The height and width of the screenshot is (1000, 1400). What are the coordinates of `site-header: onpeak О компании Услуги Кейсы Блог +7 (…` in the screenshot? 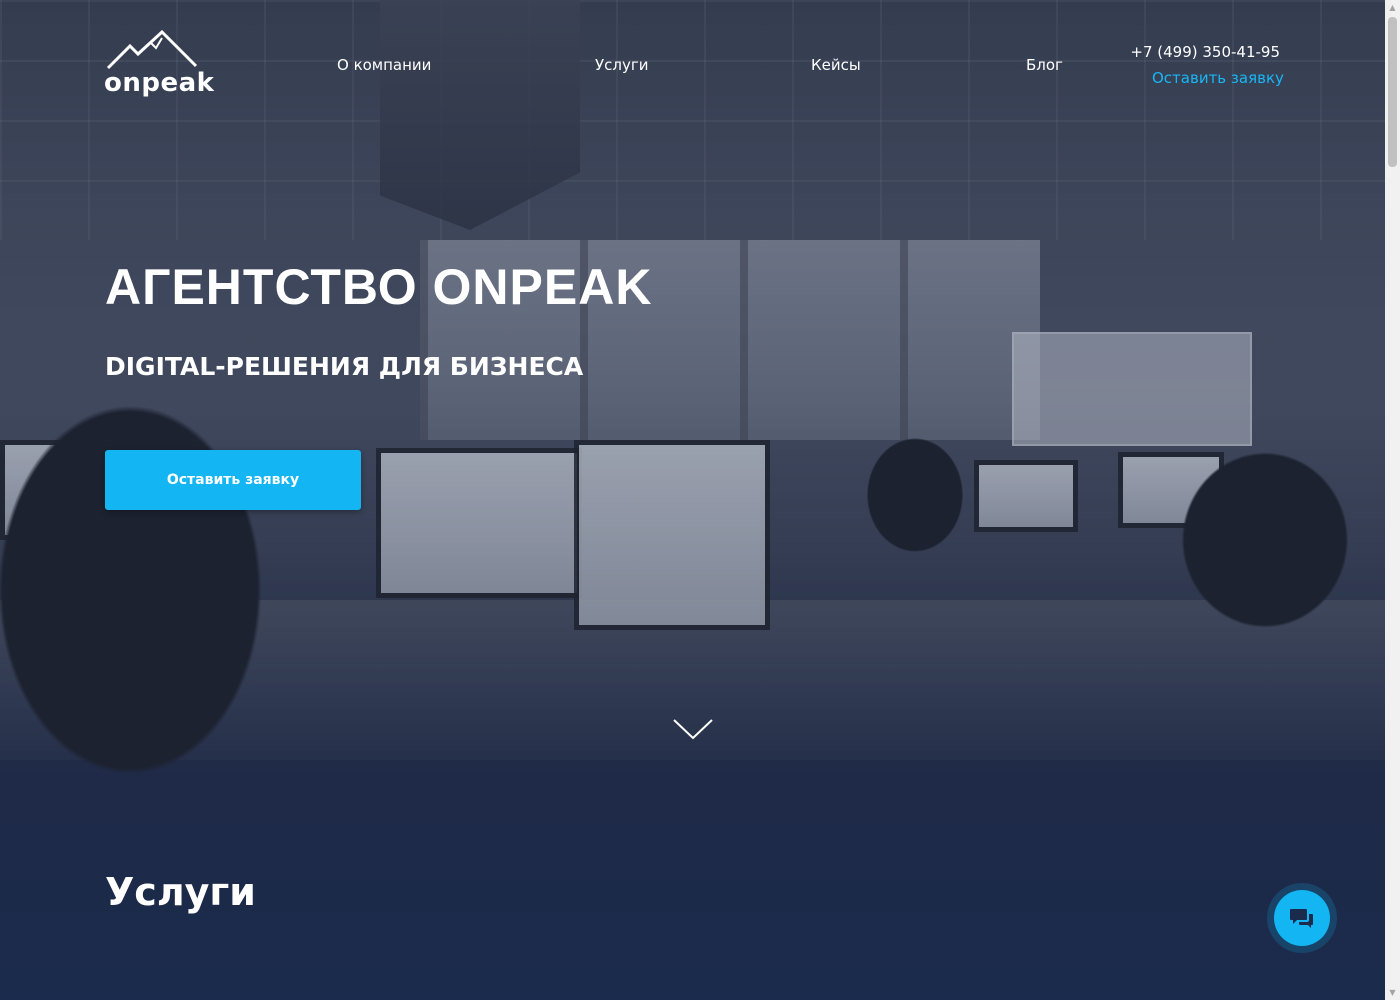 It's located at (692, 60).